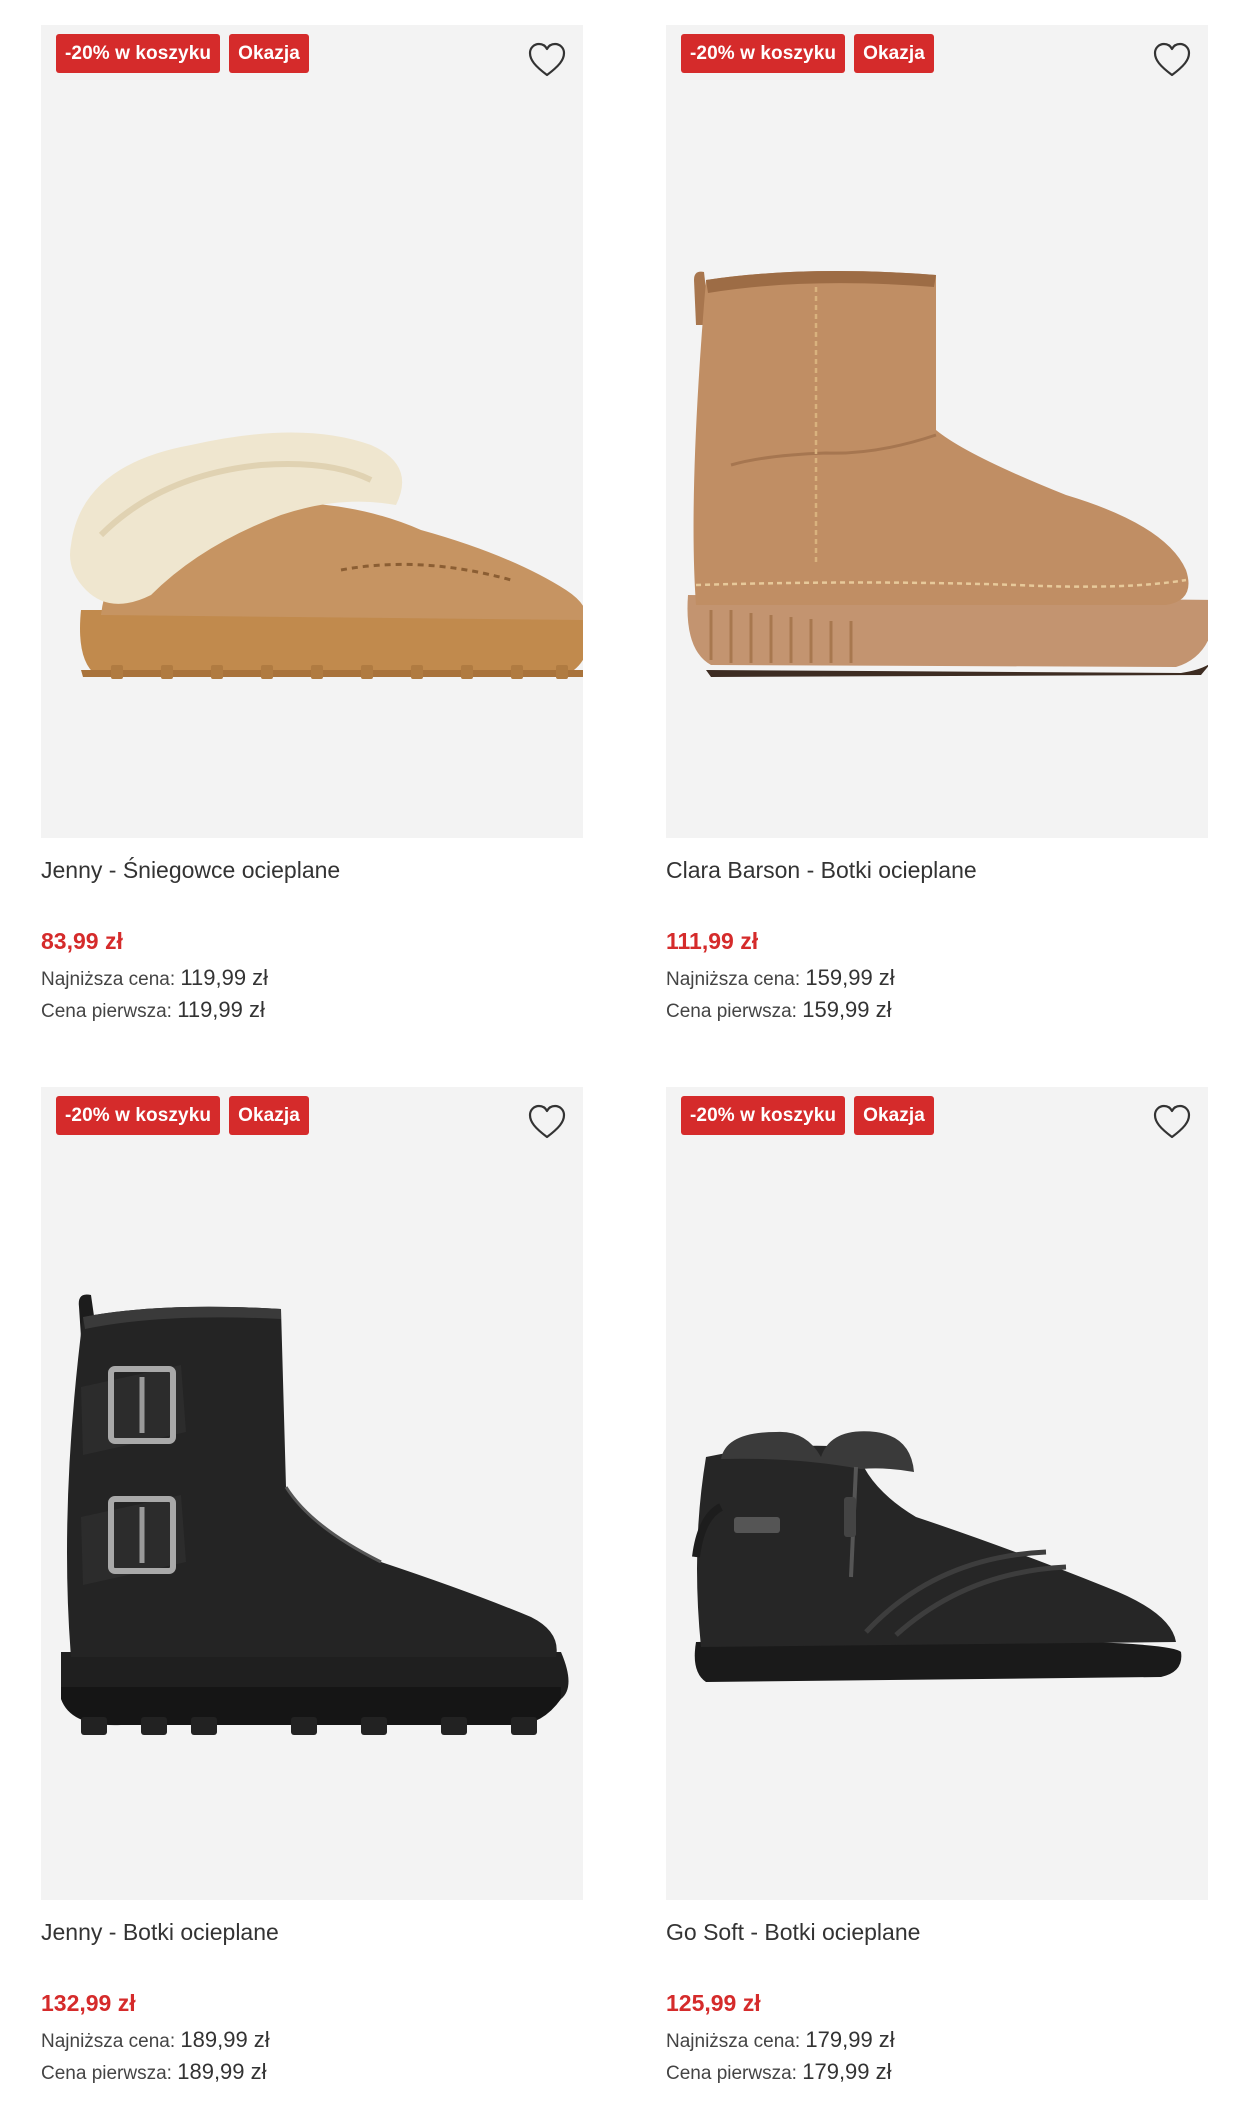 The width and height of the screenshot is (1250, 2123). What do you see at coordinates (713, 2003) in the screenshot?
I see `product-price: 125,99 zł` at bounding box center [713, 2003].